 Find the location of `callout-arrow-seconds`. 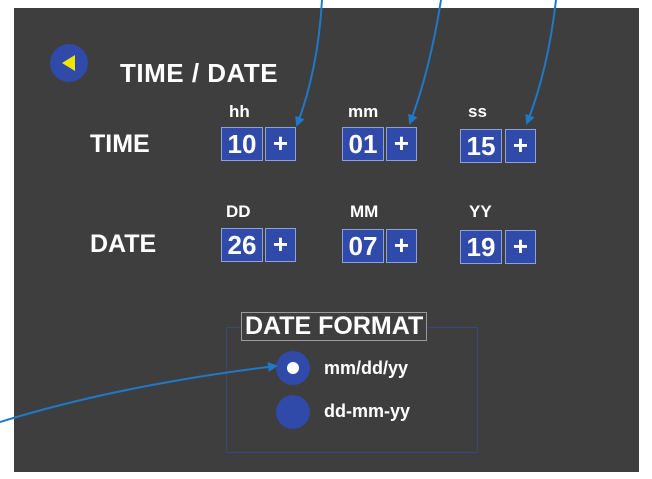

callout-arrow-seconds is located at coordinates (541, 62).